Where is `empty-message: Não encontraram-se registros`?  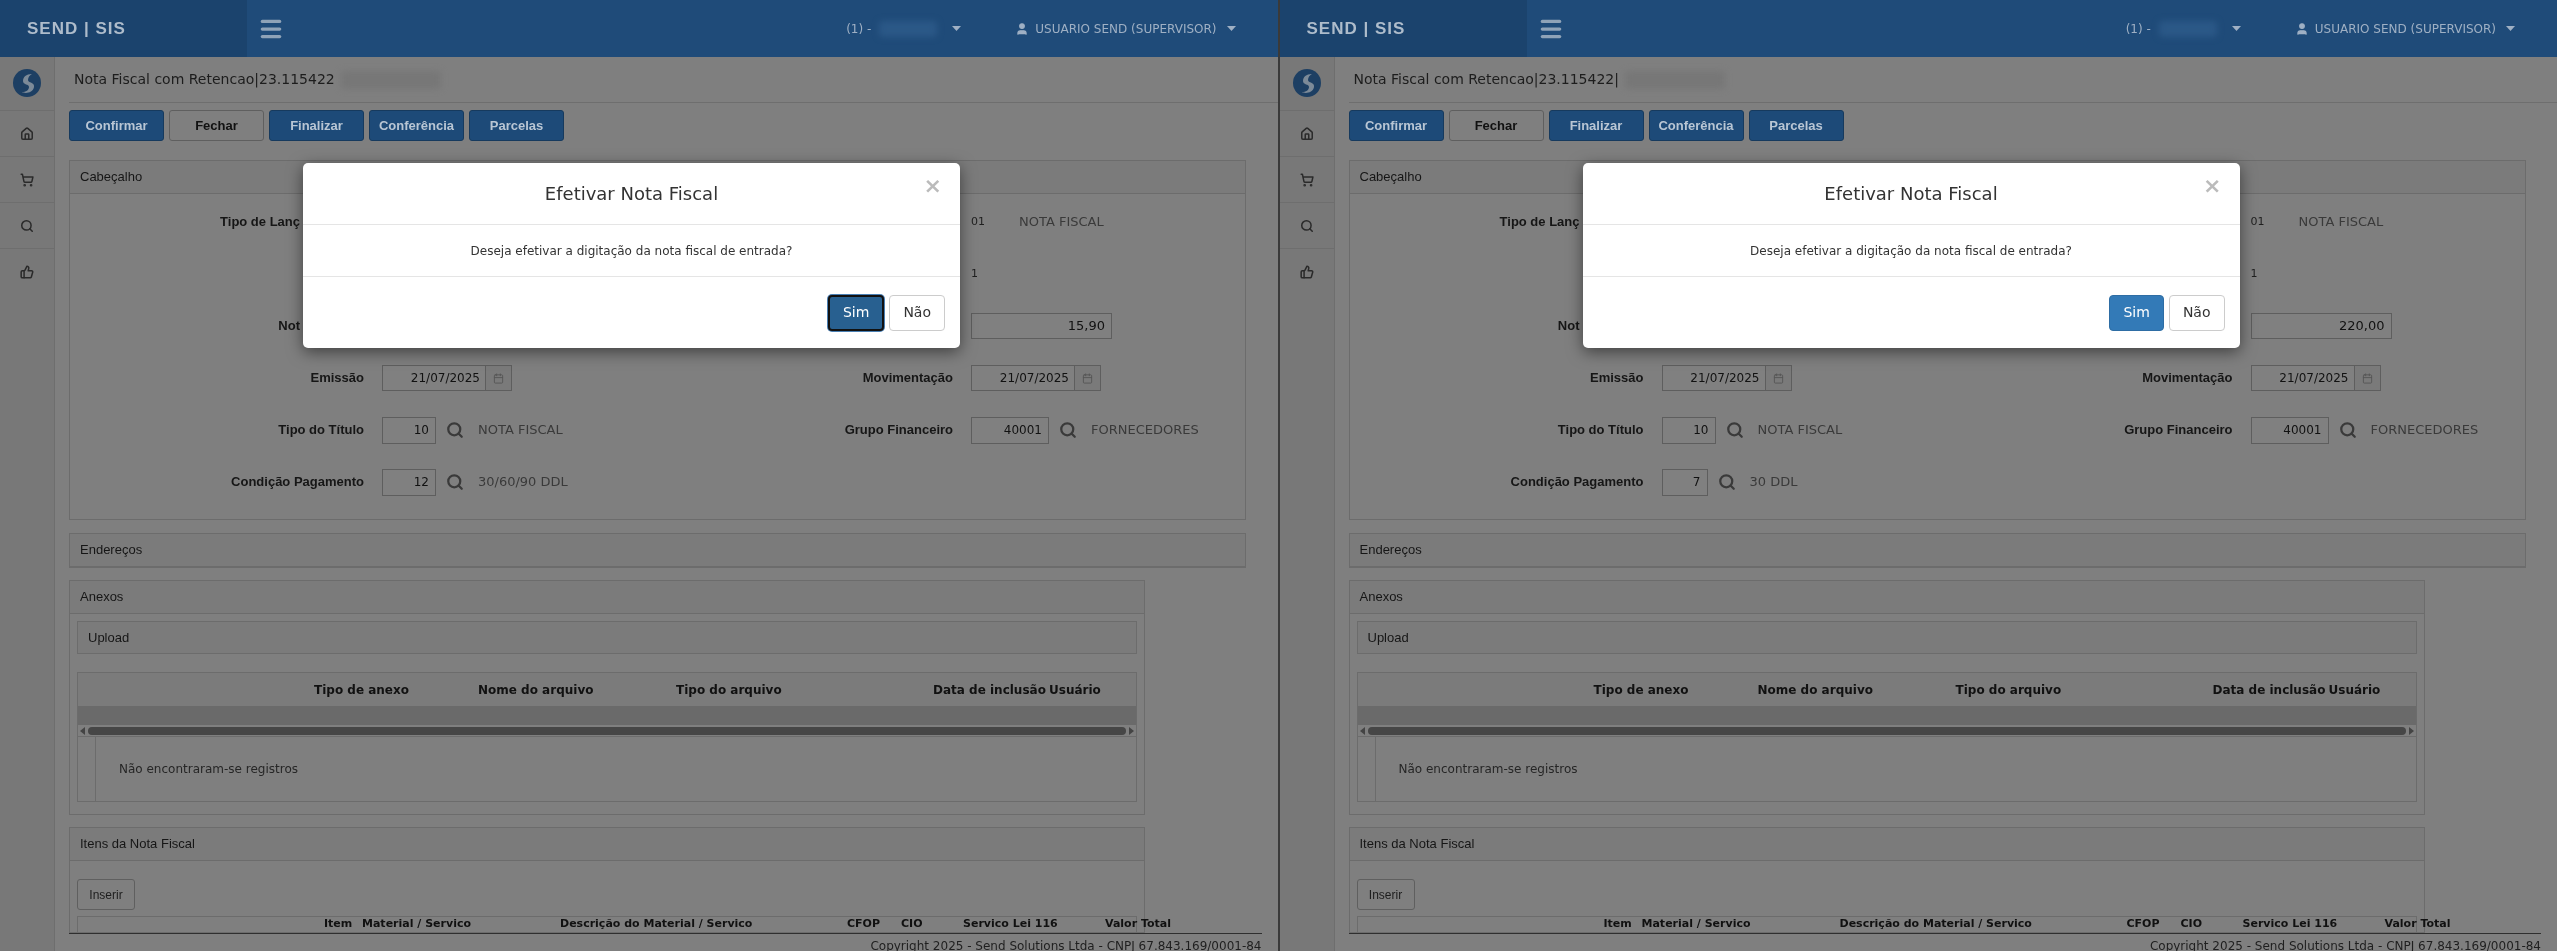
empty-message: Não encontraram-se registros is located at coordinates (1488, 769).